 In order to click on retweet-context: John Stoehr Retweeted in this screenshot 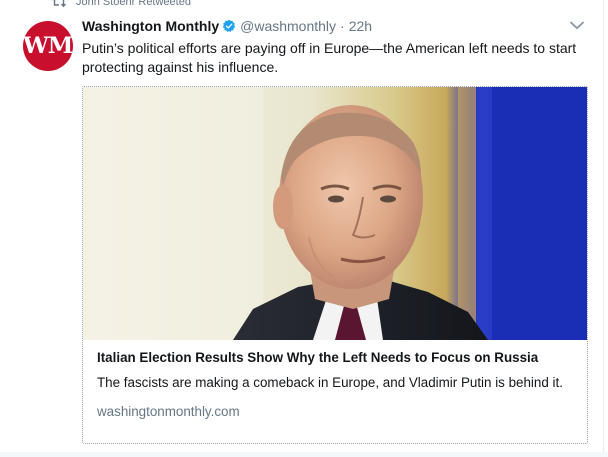, I will do `click(121, 4)`.